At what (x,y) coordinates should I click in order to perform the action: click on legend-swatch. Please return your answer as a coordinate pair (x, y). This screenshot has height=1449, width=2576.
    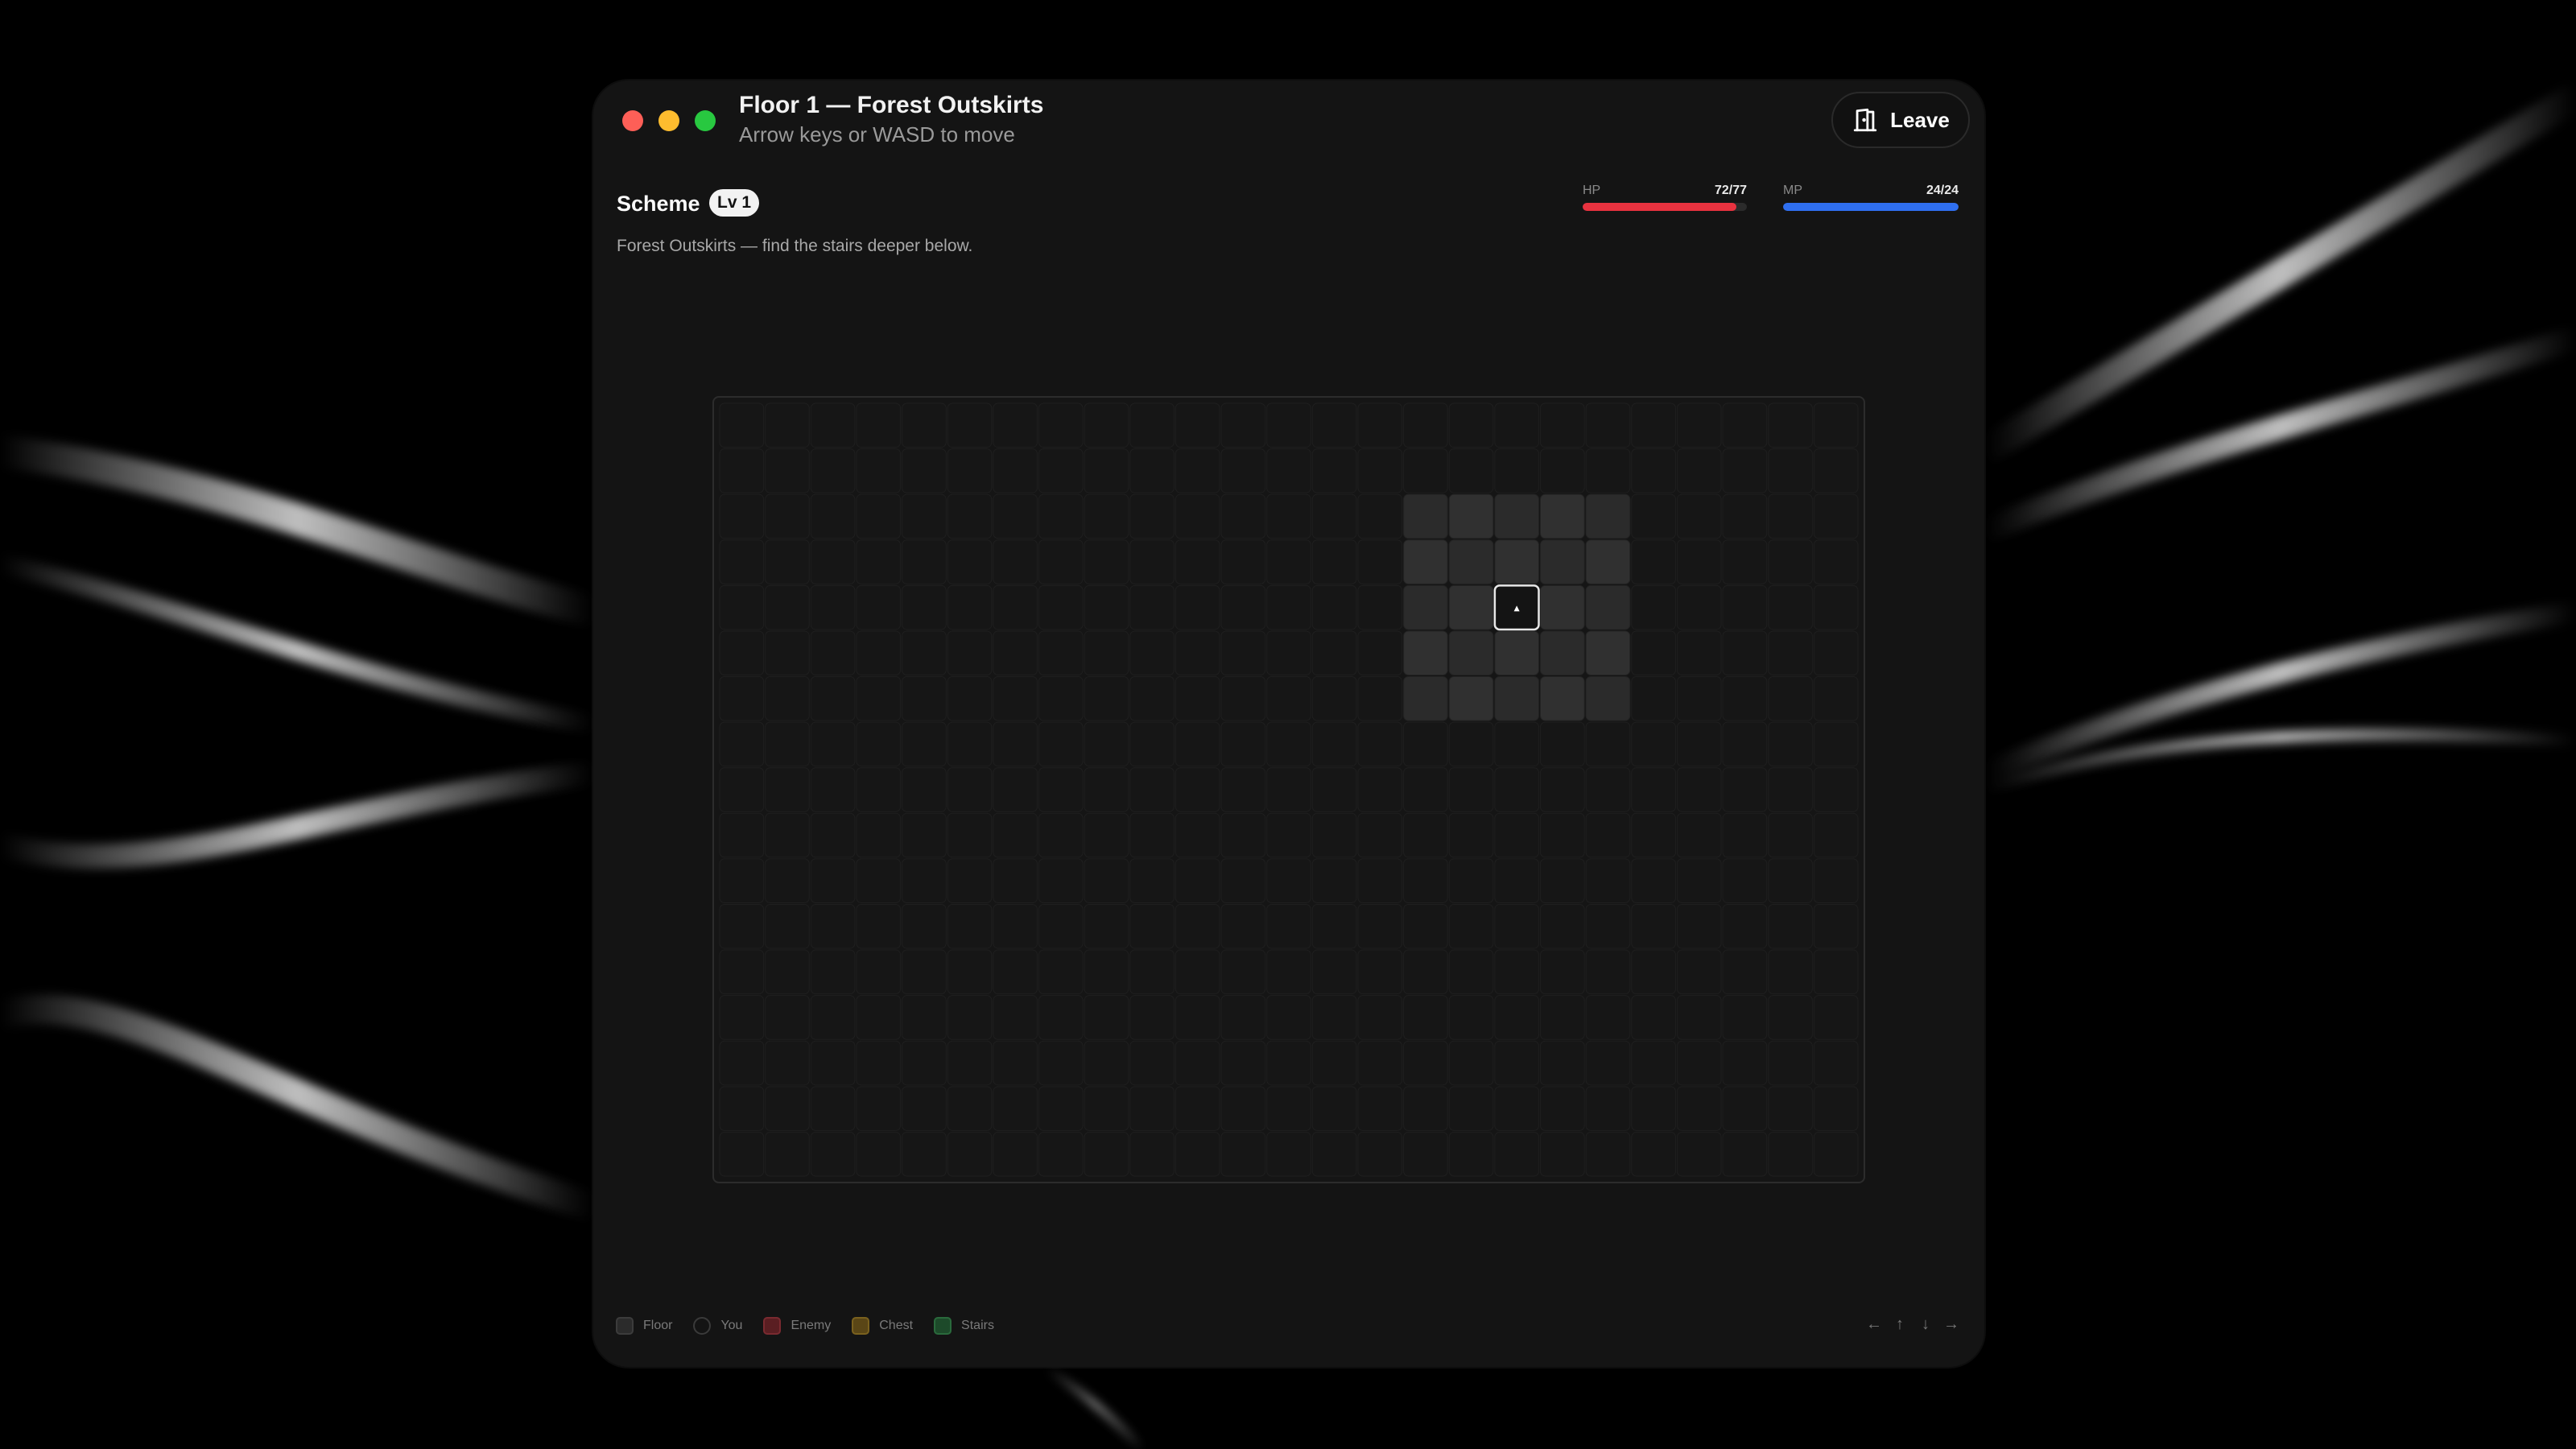
    Looking at the image, I should click on (625, 1326).